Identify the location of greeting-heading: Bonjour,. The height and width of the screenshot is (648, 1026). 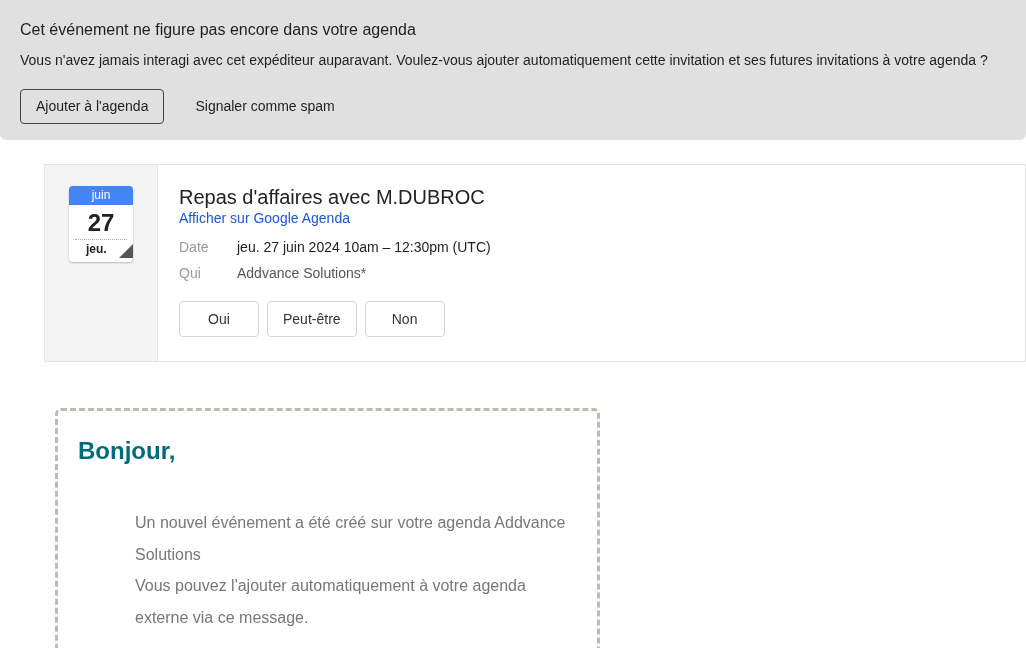
(127, 451).